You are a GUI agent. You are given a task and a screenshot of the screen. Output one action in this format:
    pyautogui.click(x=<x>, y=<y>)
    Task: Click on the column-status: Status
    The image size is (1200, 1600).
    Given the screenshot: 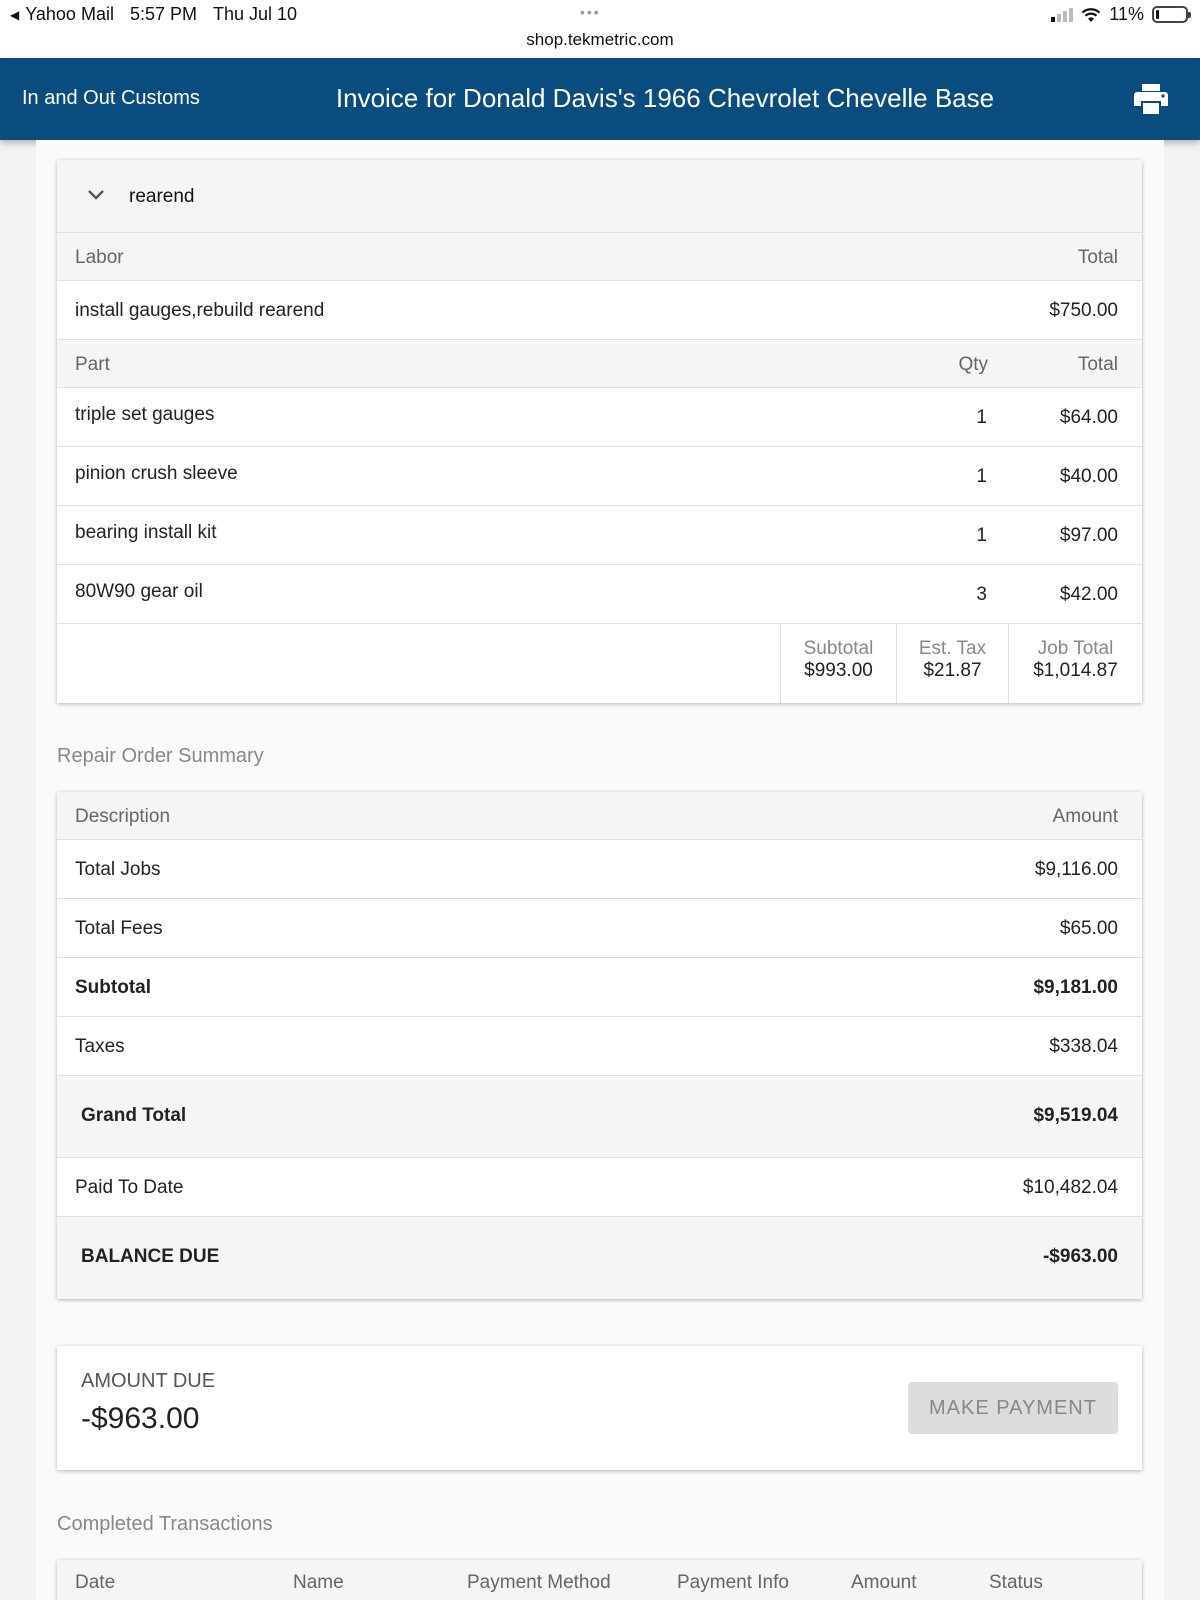 What is the action you would take?
    pyautogui.click(x=1016, y=1582)
    